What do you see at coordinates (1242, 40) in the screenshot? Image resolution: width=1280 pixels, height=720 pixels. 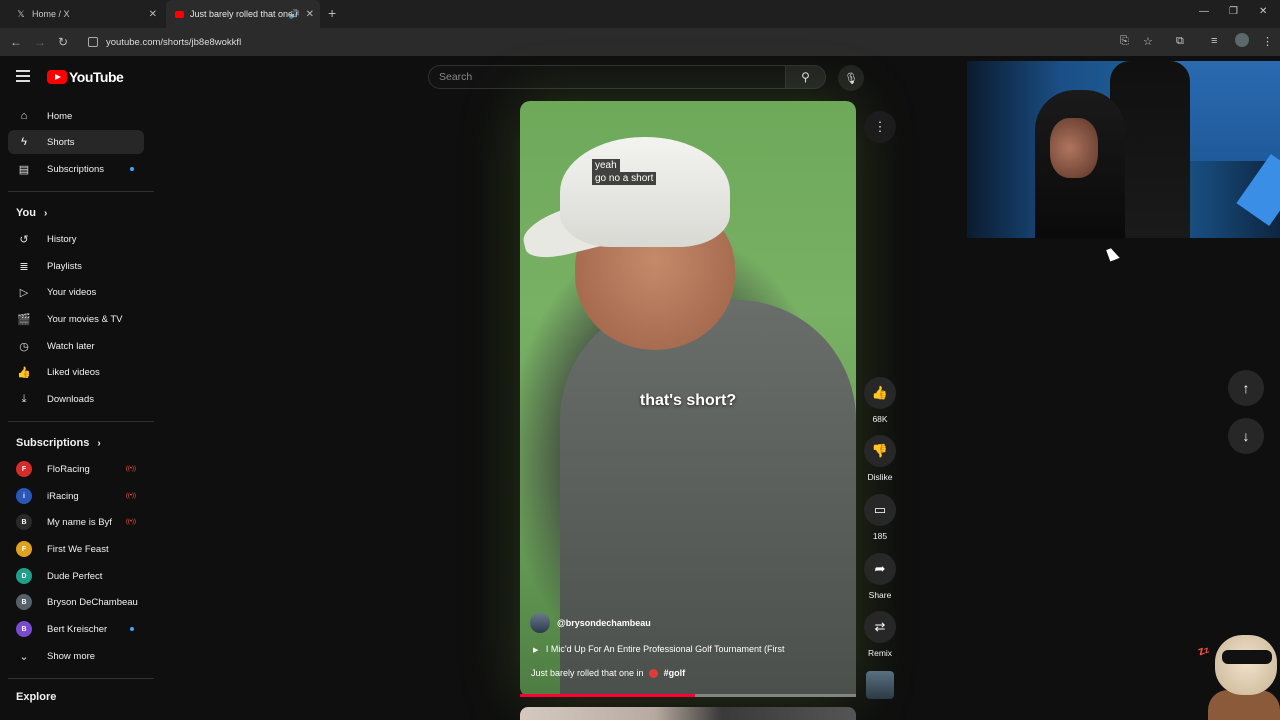 I see `profile-avatar` at bounding box center [1242, 40].